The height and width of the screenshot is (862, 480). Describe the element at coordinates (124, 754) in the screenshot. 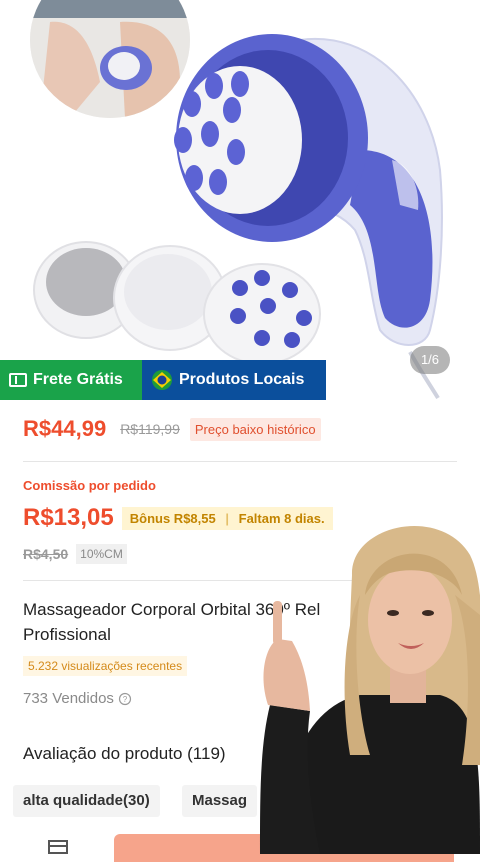

I see `reviews-title: Avaliação do produto (119)` at that location.